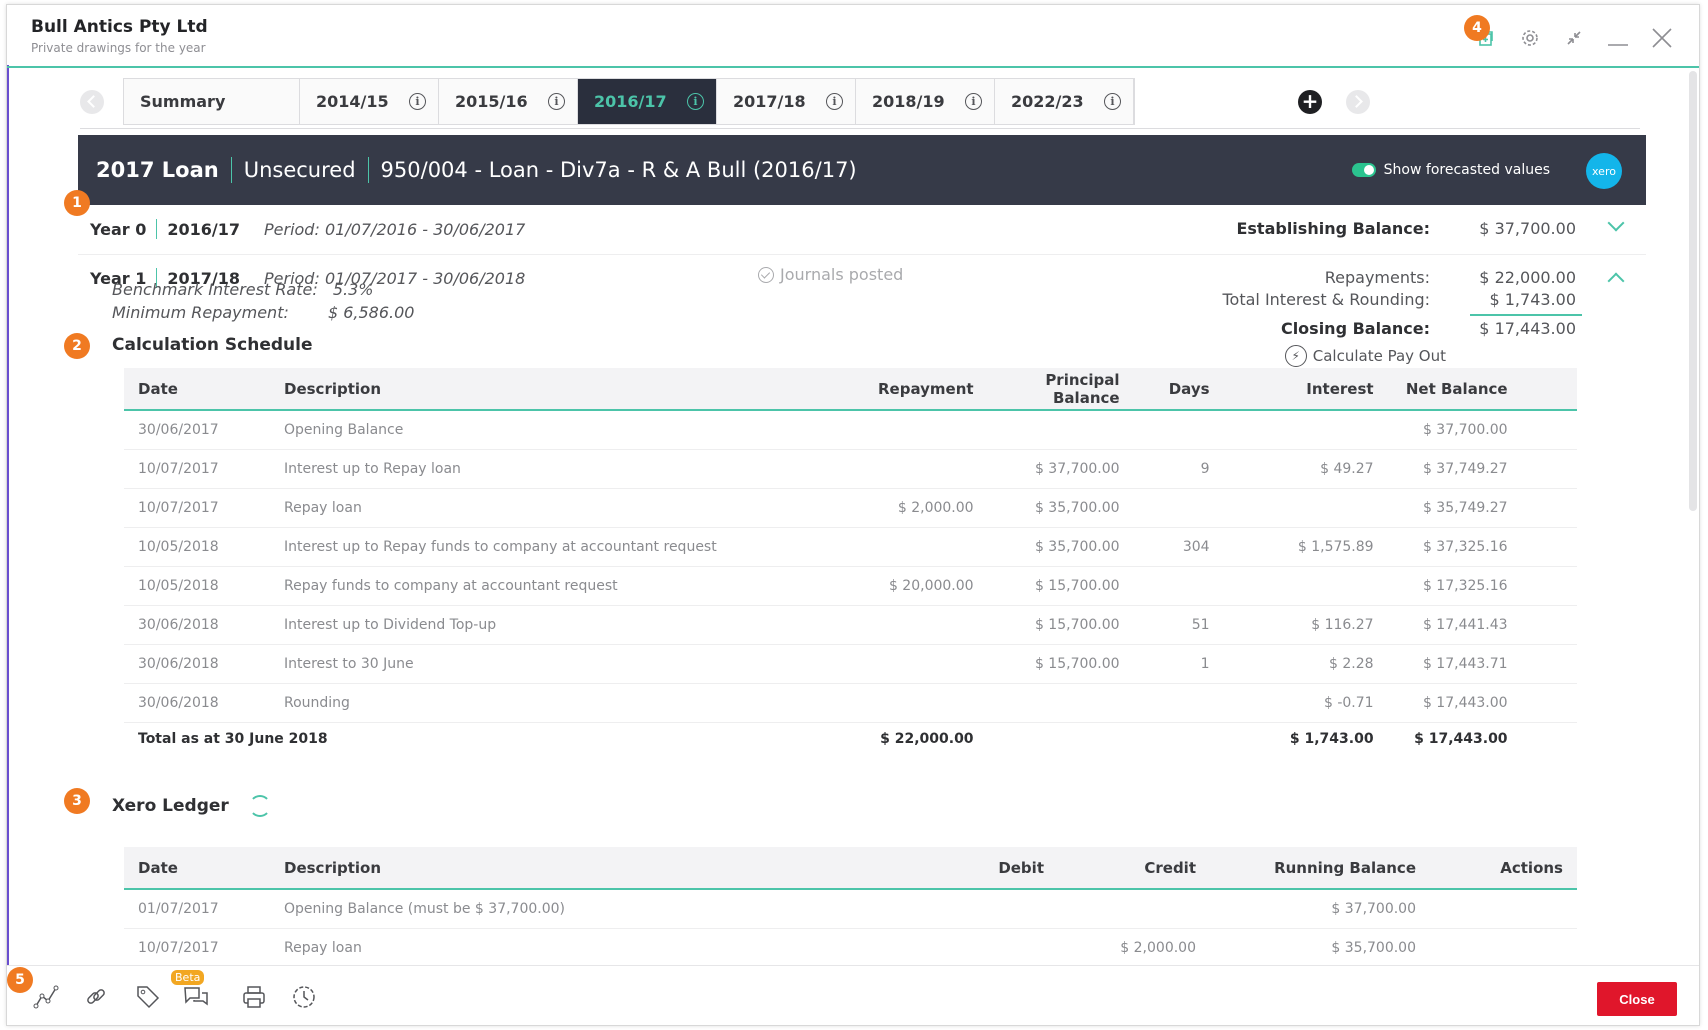 This screenshot has height=1030, width=1708. What do you see at coordinates (46, 997) in the screenshot?
I see `chart-line-icon` at bounding box center [46, 997].